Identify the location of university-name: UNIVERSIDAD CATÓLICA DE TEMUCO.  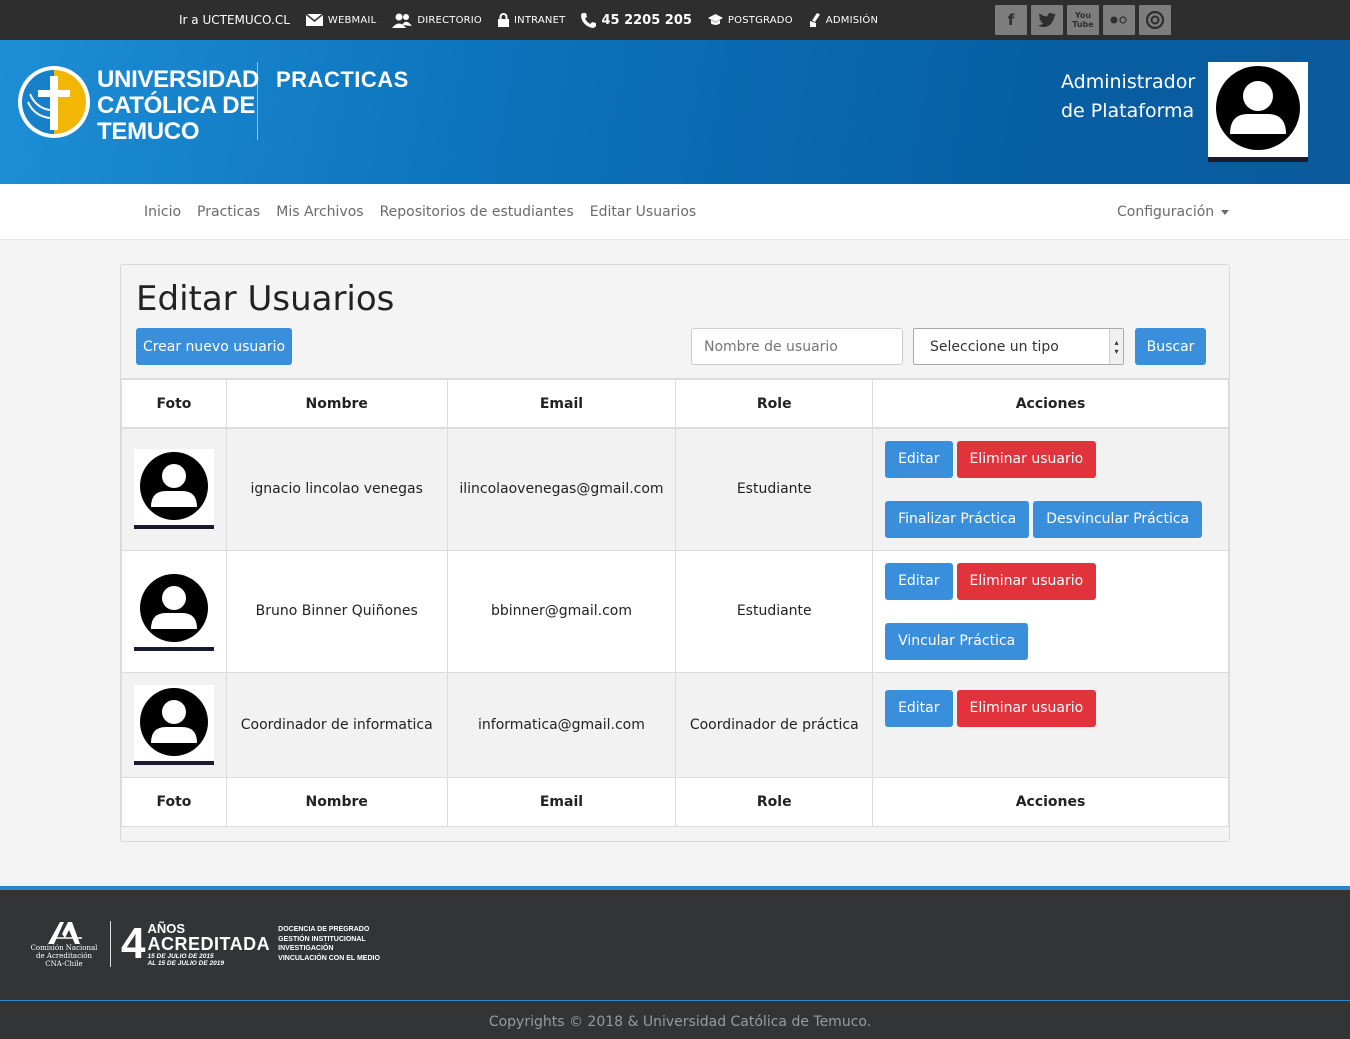
(178, 106).